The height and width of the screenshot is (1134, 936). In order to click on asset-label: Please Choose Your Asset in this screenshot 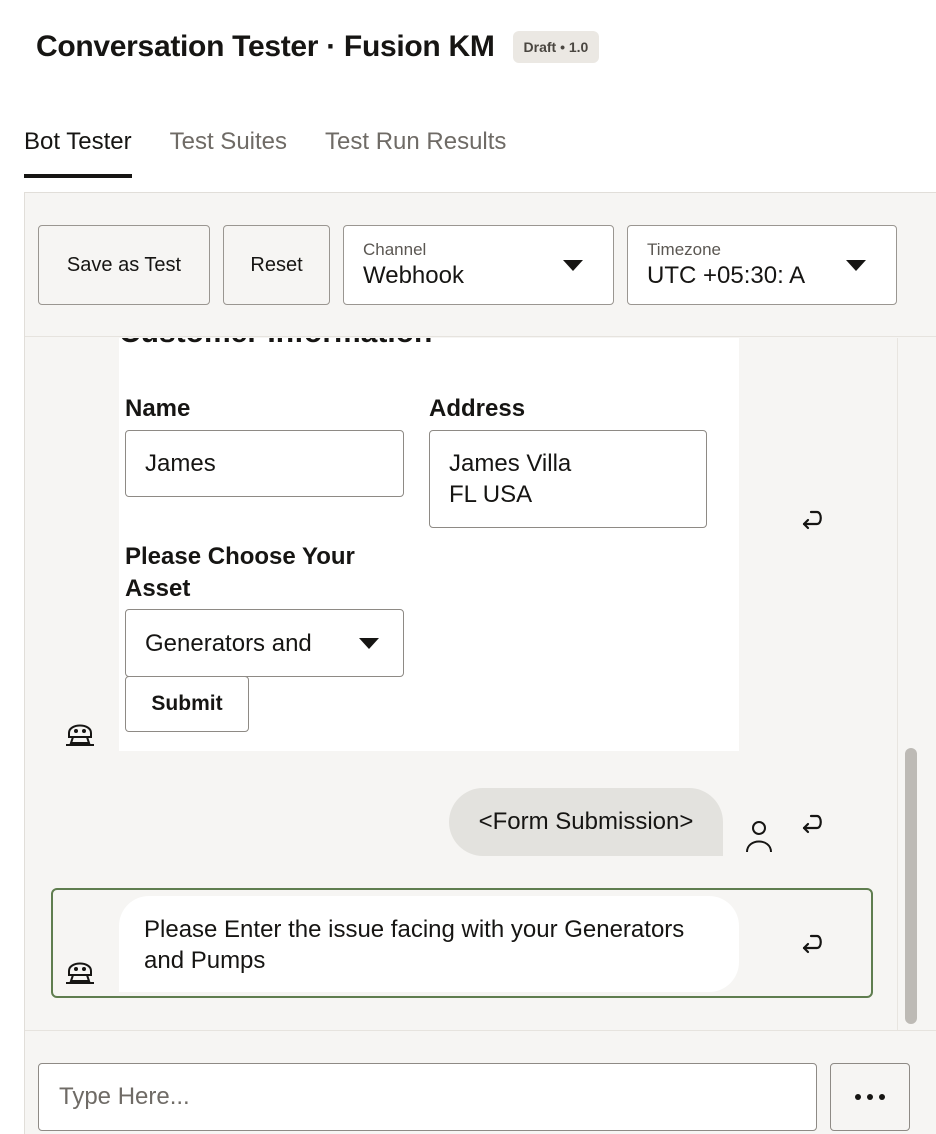, I will do `click(240, 573)`.